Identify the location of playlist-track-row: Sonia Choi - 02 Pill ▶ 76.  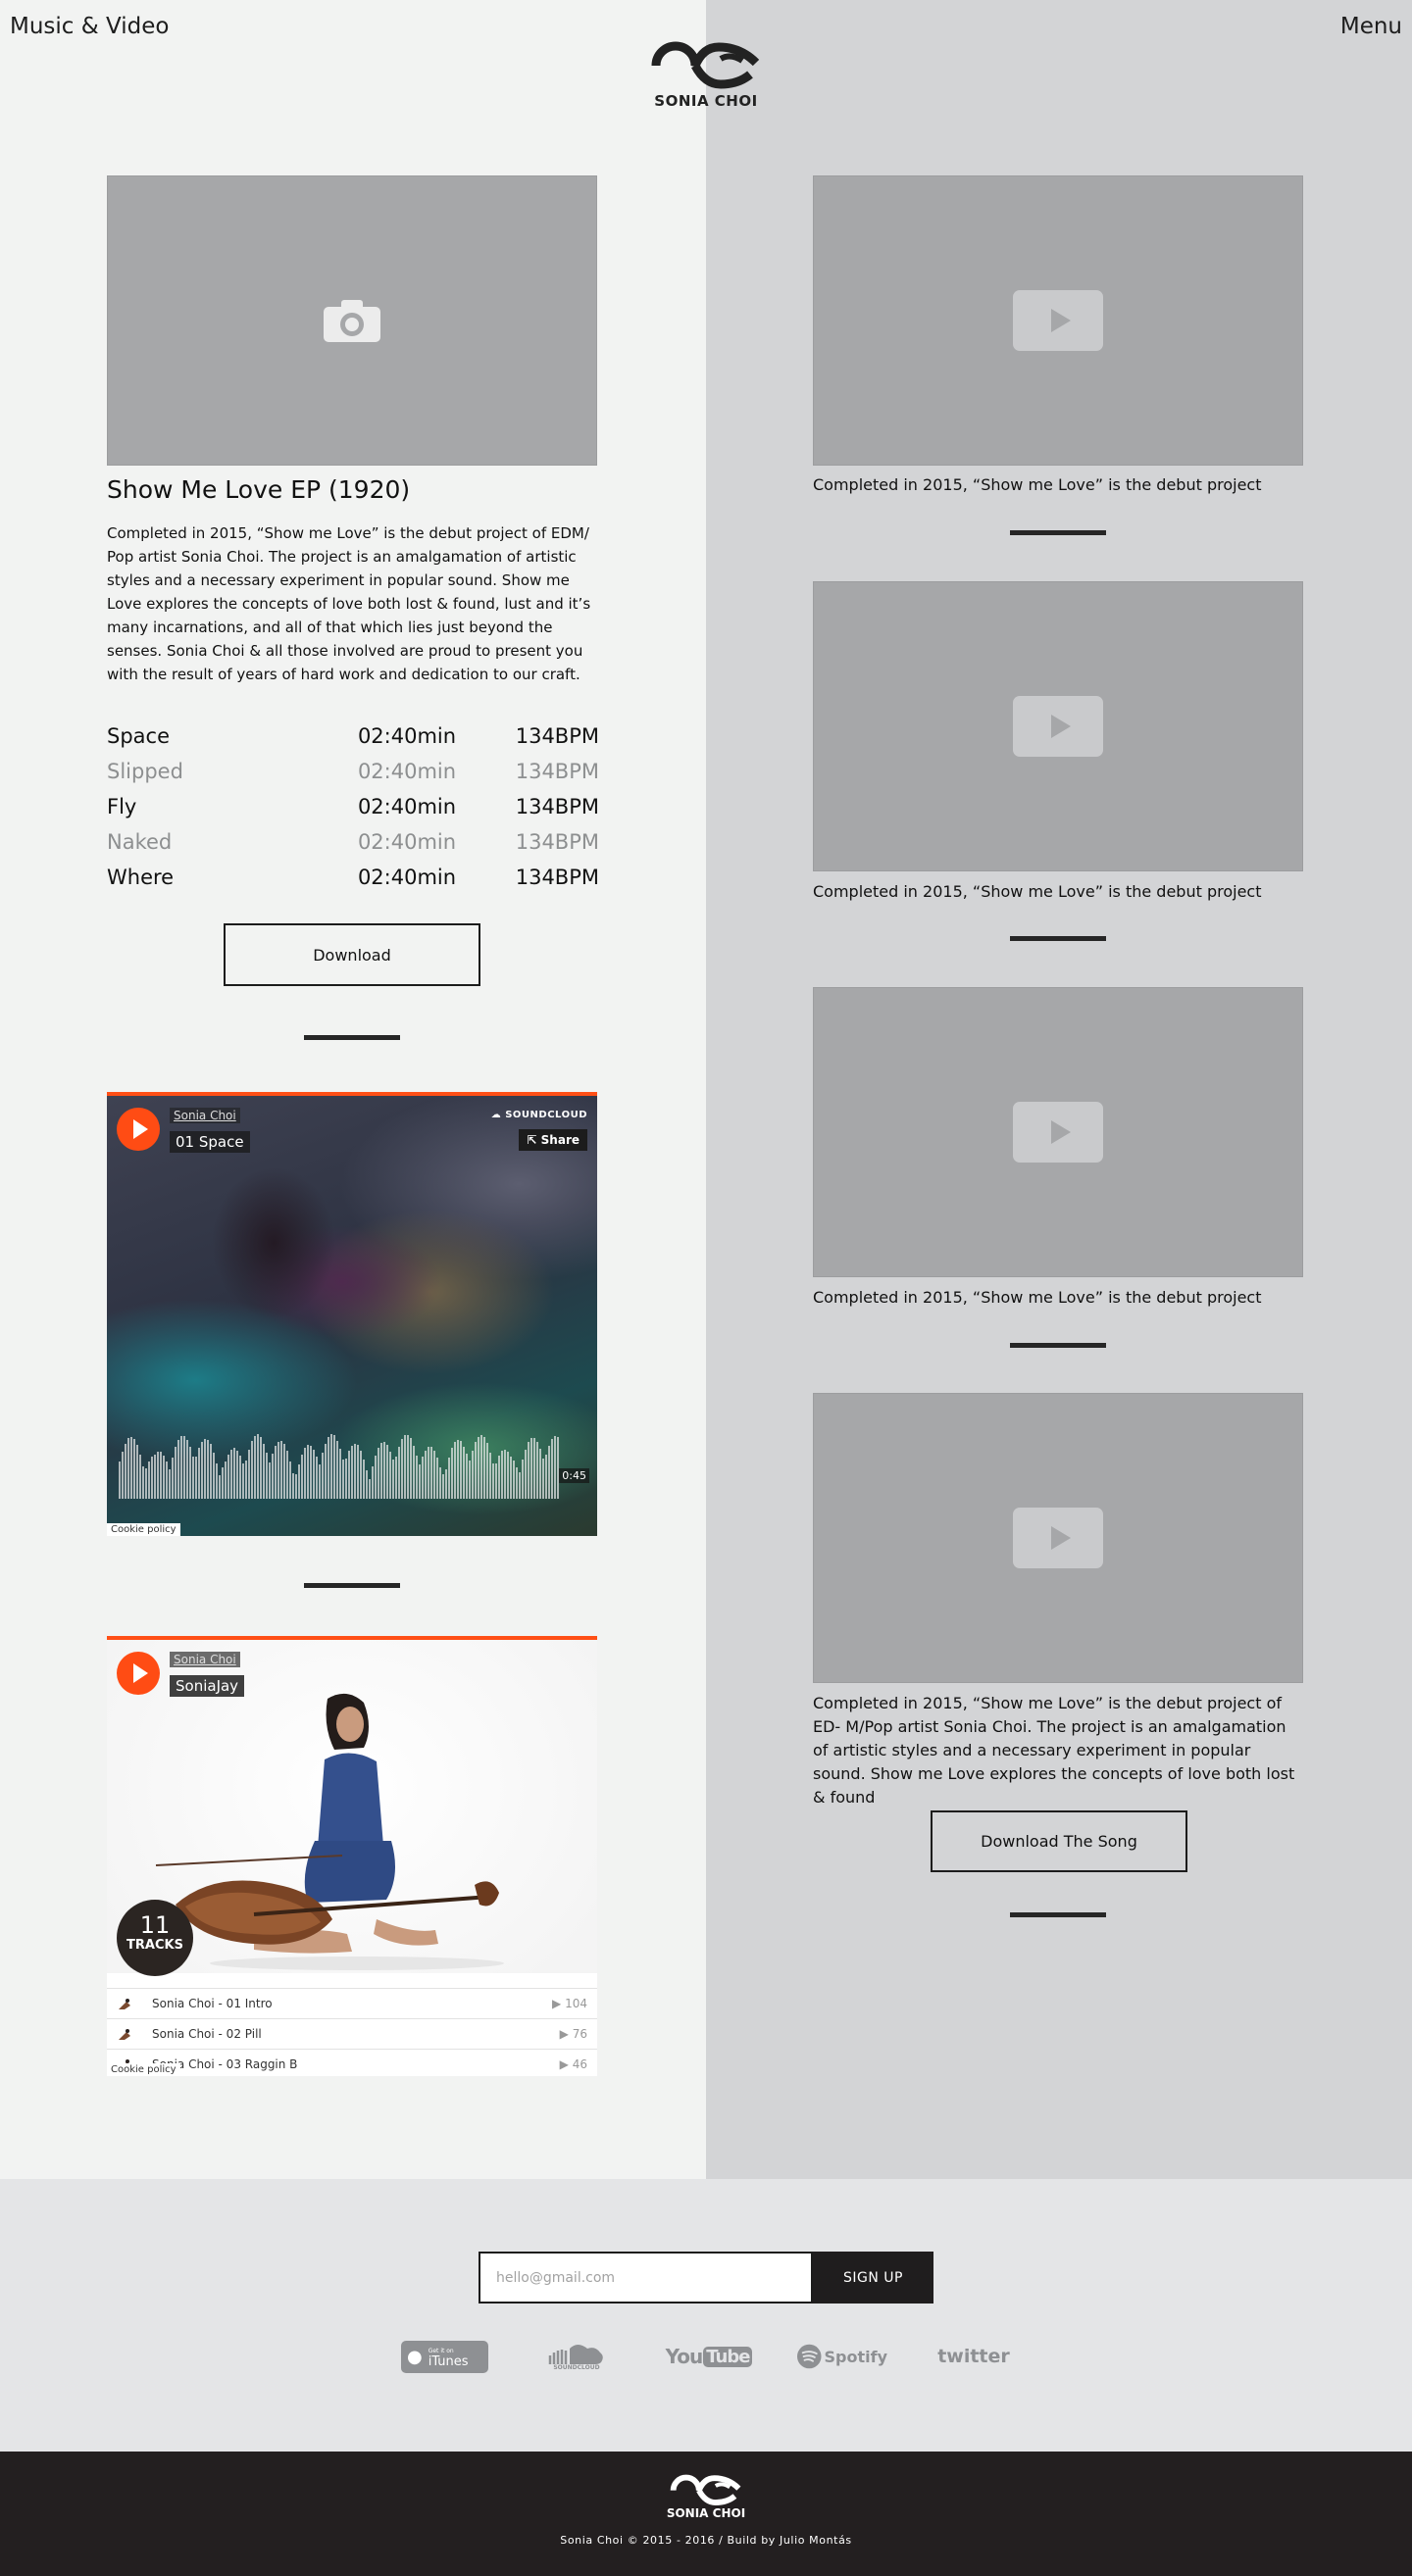
(352, 2033).